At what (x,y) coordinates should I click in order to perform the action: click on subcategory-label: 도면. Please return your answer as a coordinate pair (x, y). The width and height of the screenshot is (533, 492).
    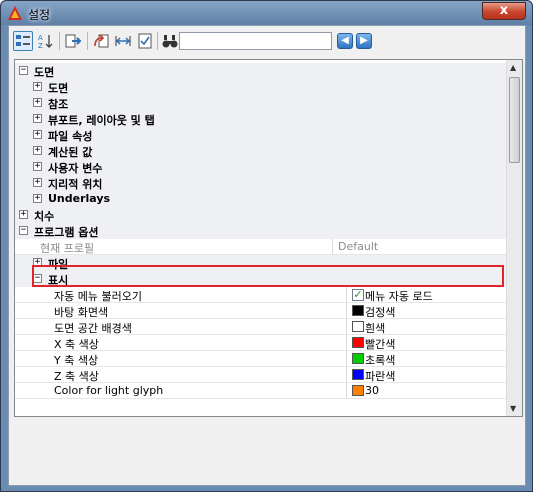
    Looking at the image, I should click on (58, 88).